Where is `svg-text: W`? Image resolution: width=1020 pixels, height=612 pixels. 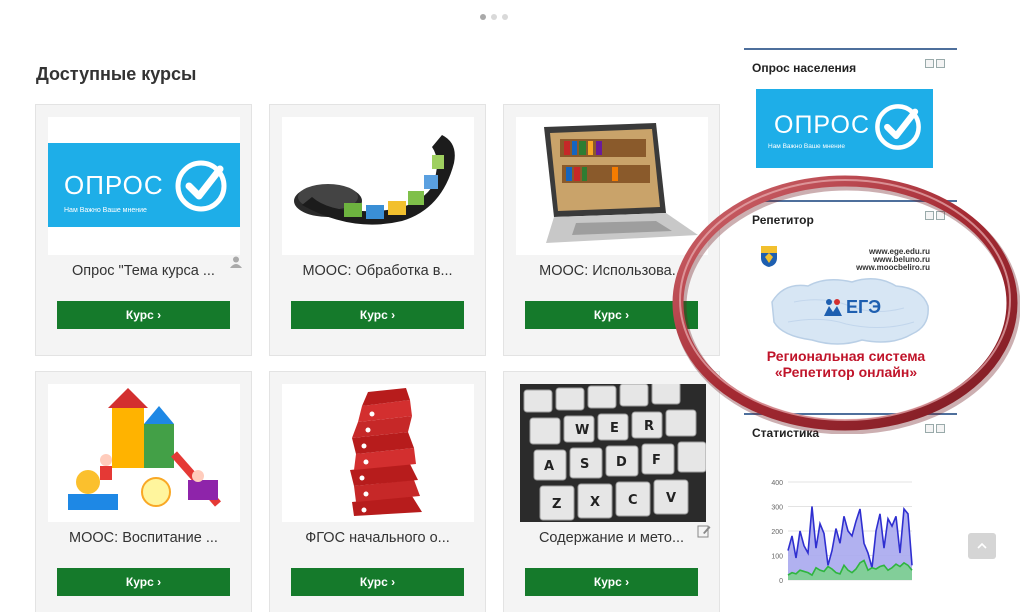
svg-text: W is located at coordinates (582, 430).